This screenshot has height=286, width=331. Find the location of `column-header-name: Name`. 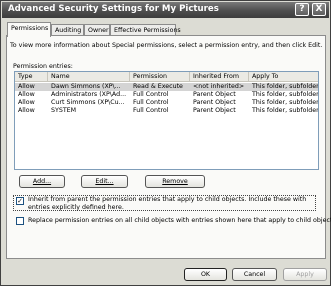

column-header-name: Name is located at coordinates (89, 77).